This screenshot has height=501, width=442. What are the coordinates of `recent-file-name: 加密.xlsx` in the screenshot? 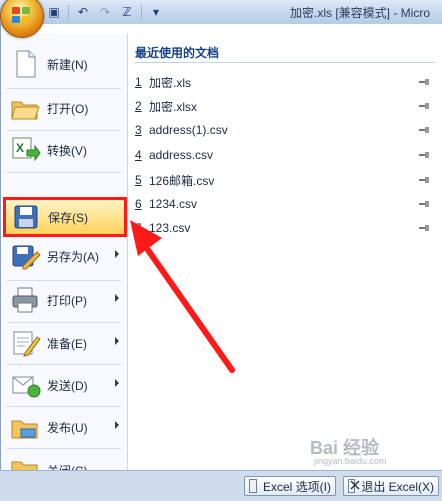 It's located at (173, 106).